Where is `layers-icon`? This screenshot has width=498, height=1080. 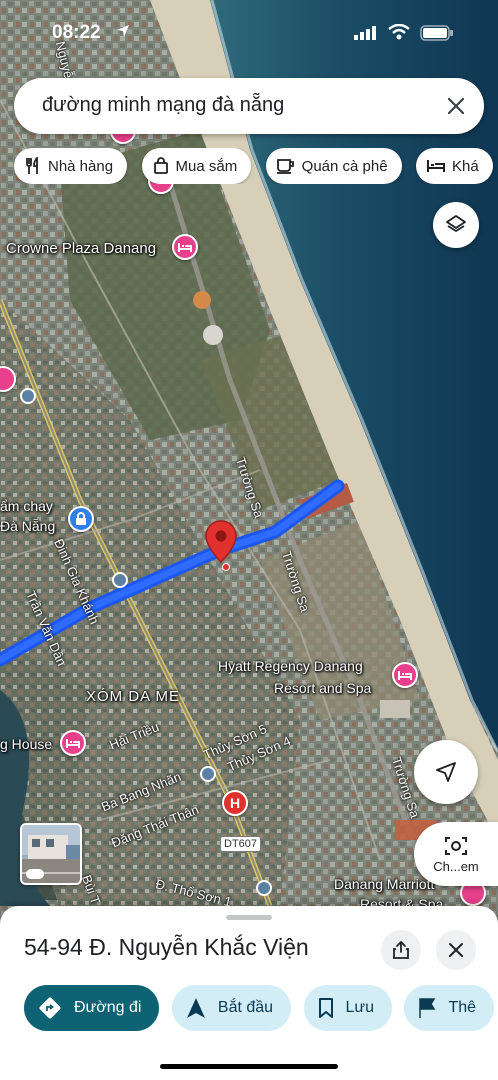 layers-icon is located at coordinates (456, 223).